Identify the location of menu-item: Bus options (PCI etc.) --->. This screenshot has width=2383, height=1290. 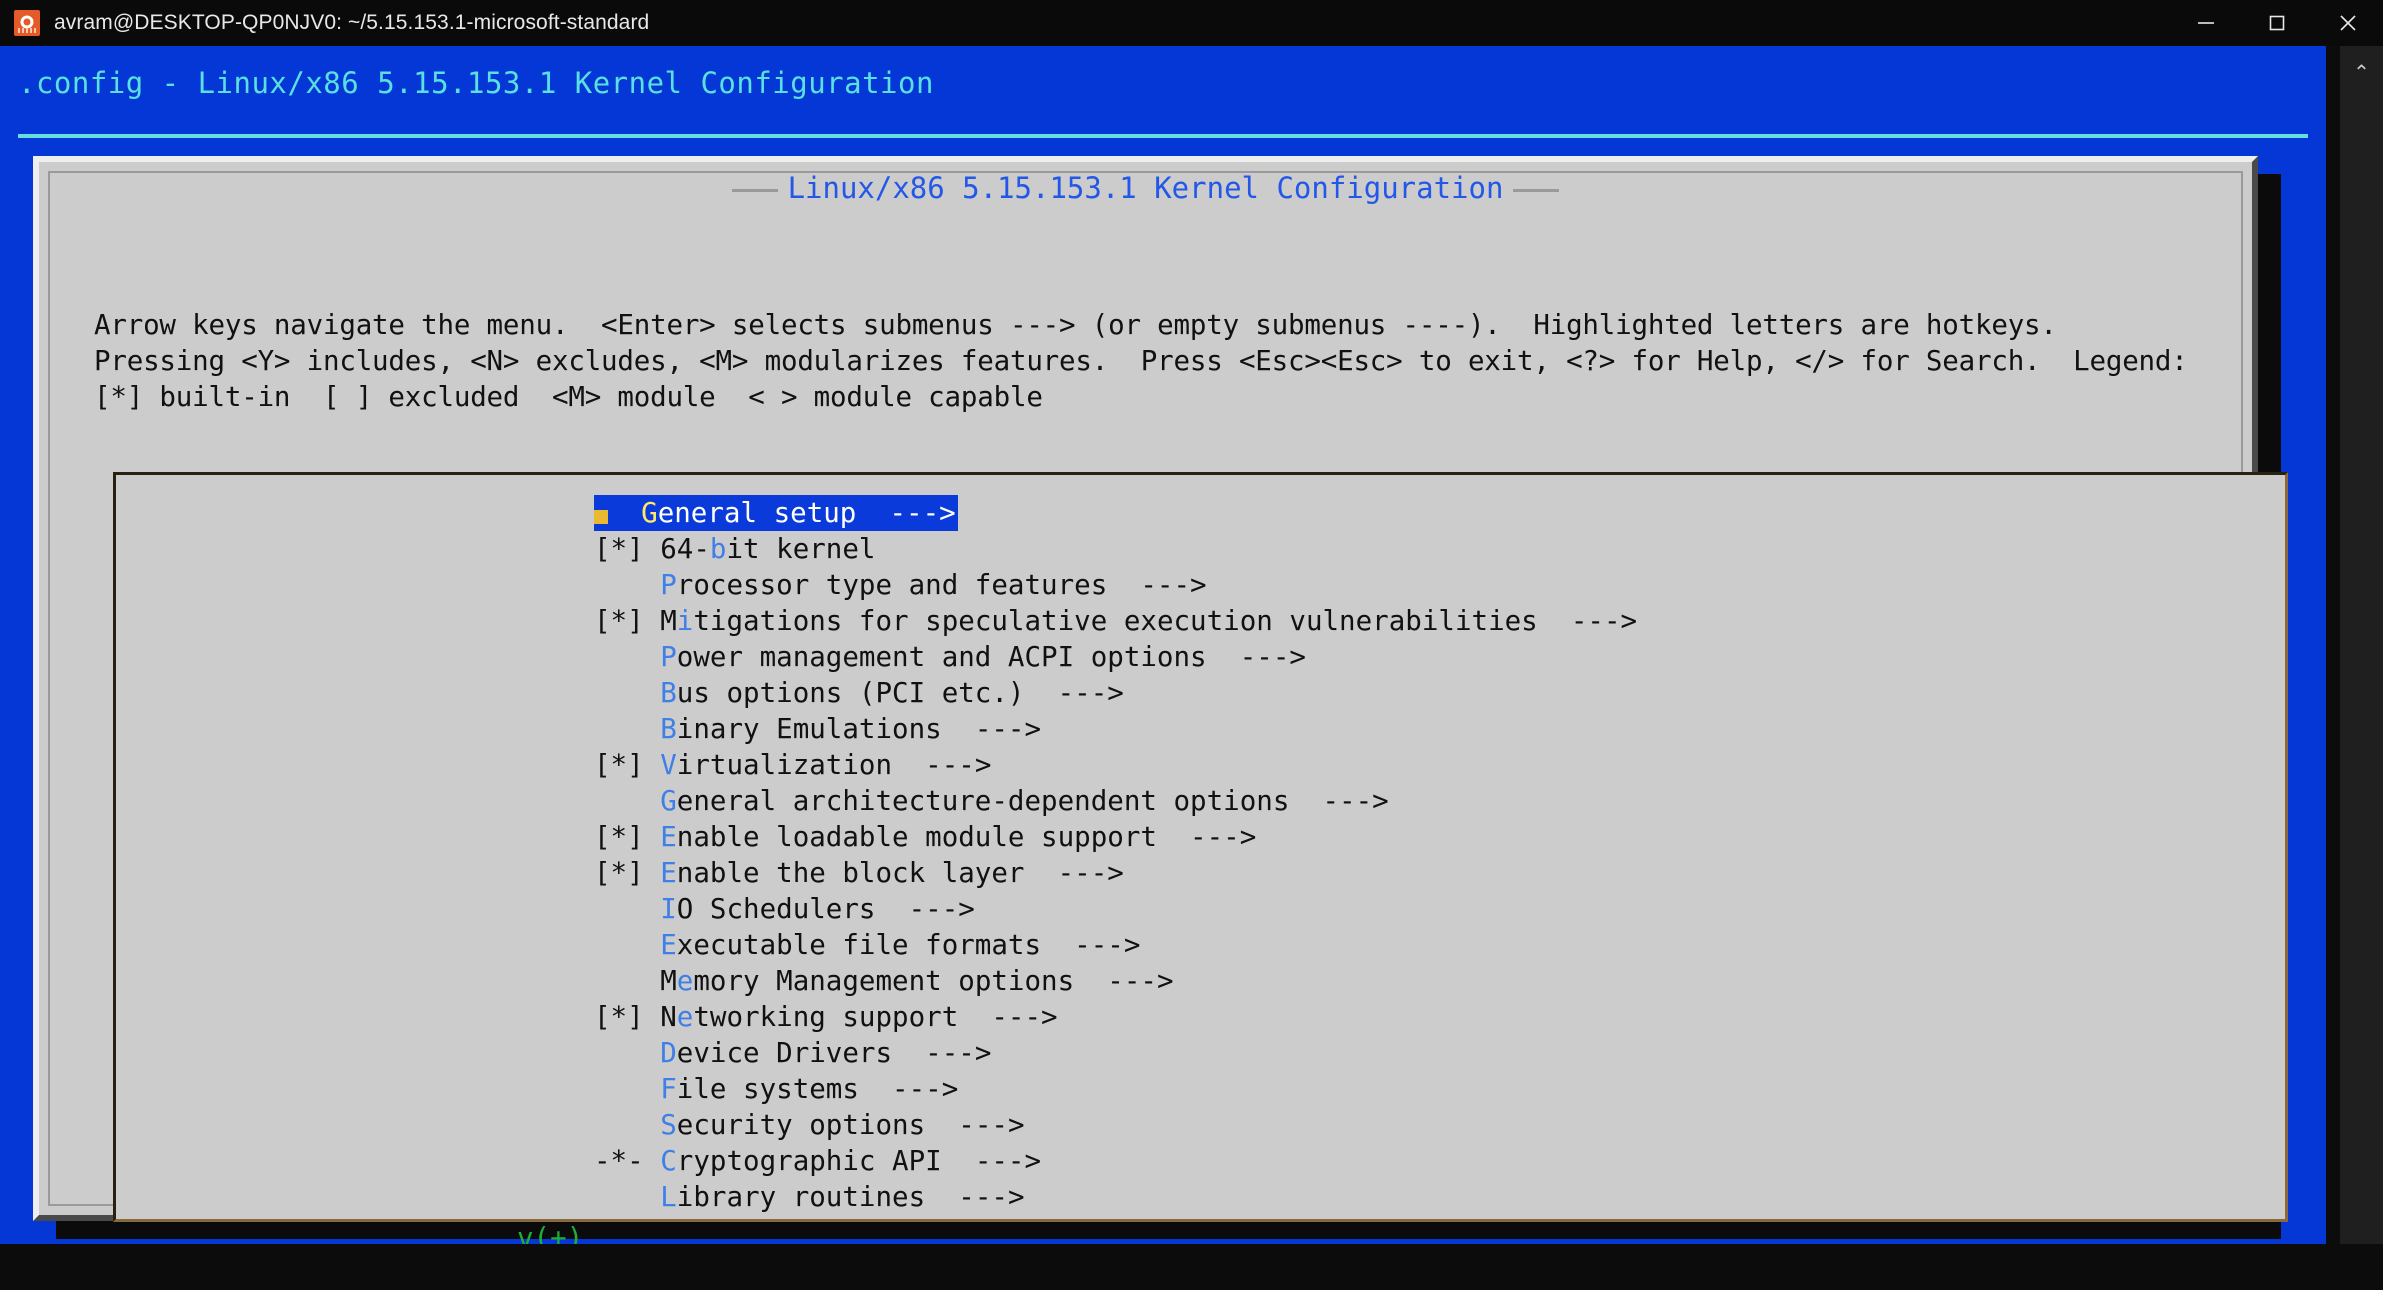
(1115, 693).